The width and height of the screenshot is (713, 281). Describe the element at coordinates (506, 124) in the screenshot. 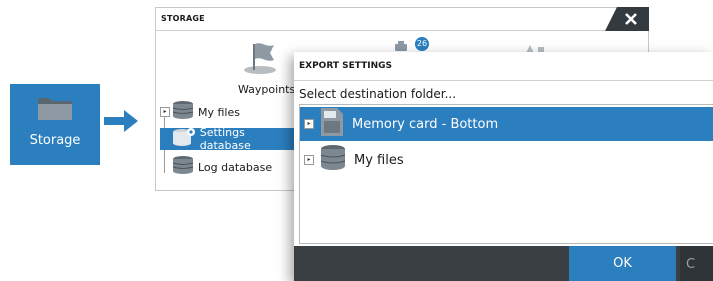

I see `folder-row-memory-card: ▸ Memory card - Bottom` at that location.